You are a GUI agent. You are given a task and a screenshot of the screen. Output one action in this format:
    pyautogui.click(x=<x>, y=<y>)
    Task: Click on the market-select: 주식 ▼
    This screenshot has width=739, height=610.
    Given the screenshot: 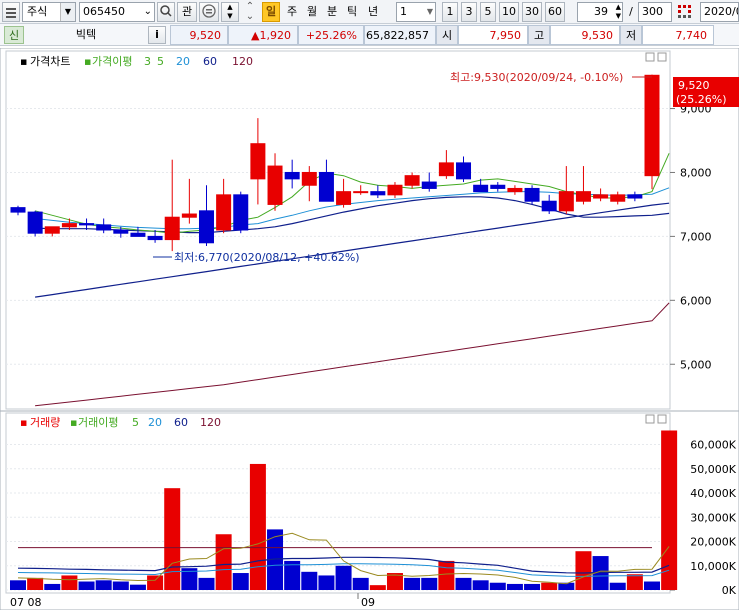 What is the action you would take?
    pyautogui.click(x=49, y=12)
    